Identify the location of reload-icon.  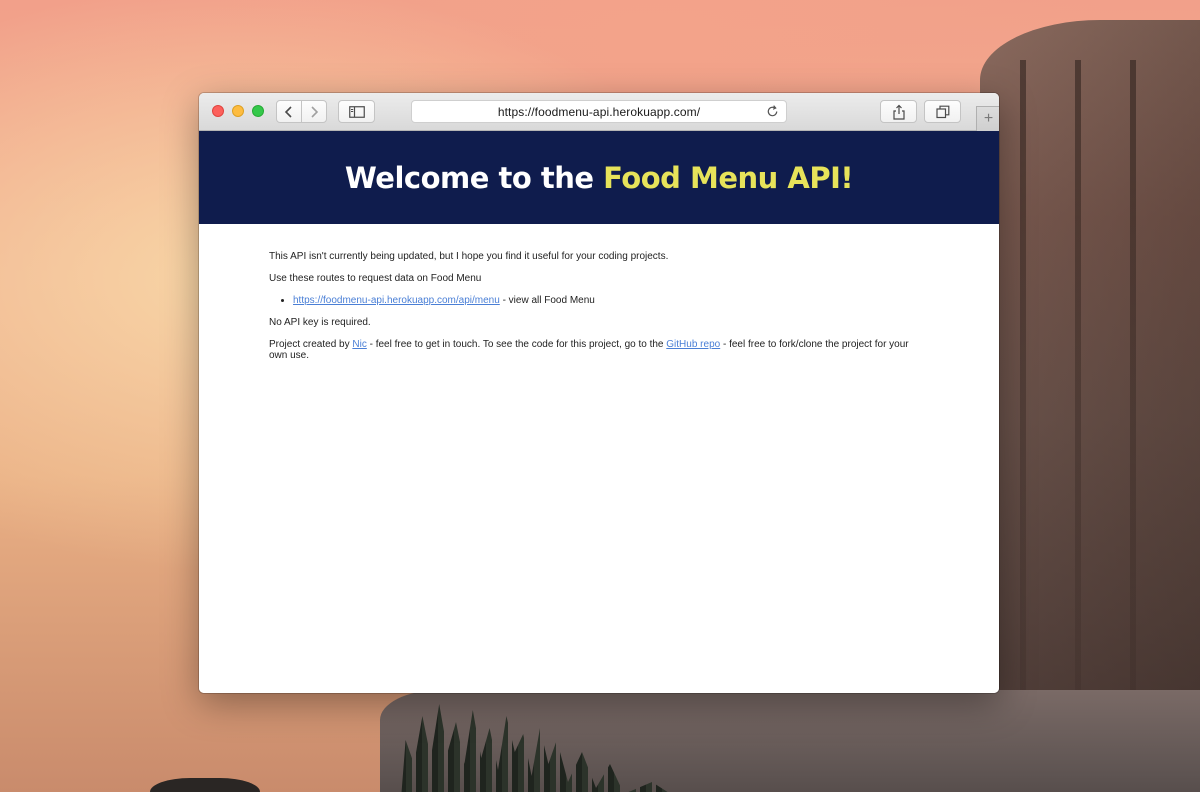
(772, 111).